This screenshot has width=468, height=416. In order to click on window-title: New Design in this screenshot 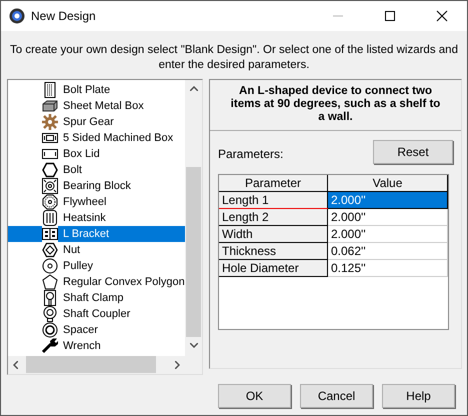, I will do `click(63, 16)`.